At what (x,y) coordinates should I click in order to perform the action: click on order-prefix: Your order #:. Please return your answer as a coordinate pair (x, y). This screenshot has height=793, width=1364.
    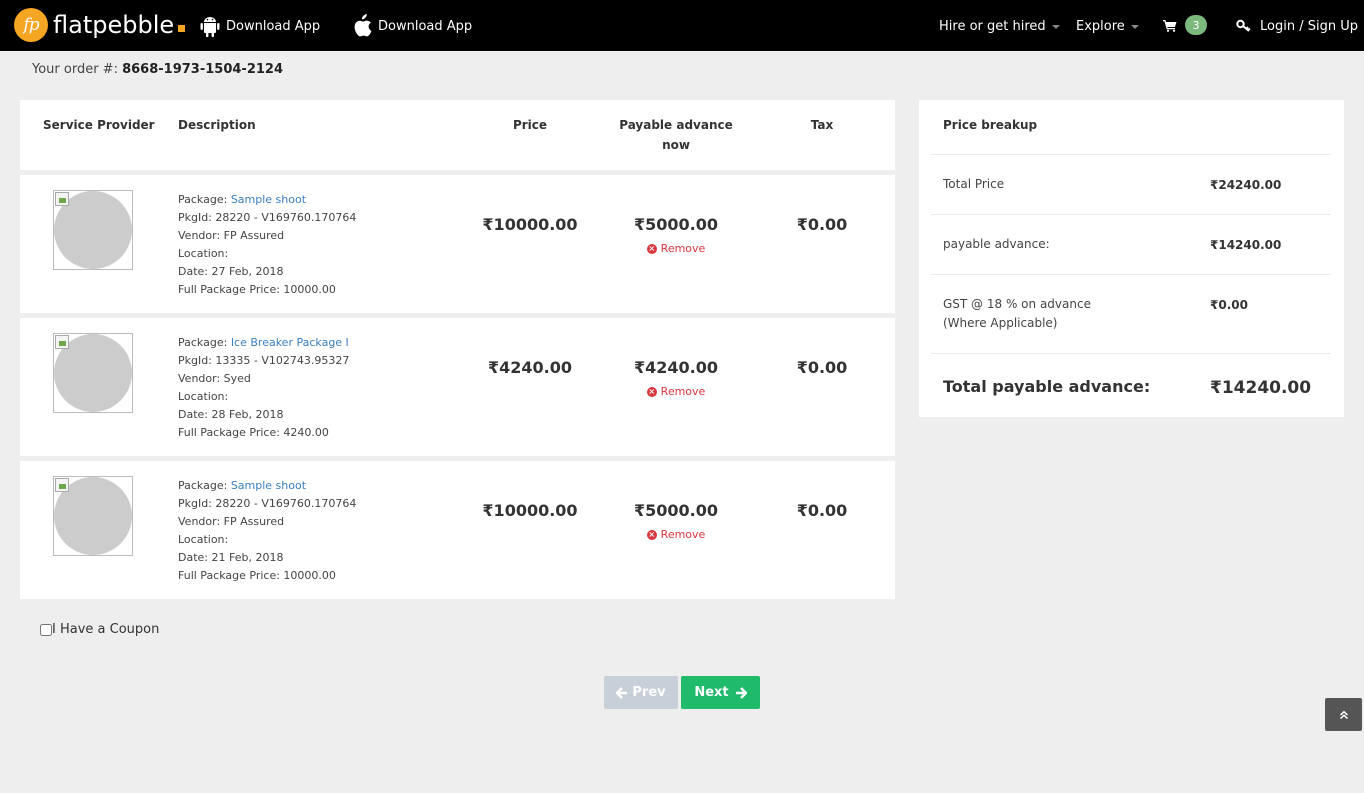
    Looking at the image, I should click on (77, 69).